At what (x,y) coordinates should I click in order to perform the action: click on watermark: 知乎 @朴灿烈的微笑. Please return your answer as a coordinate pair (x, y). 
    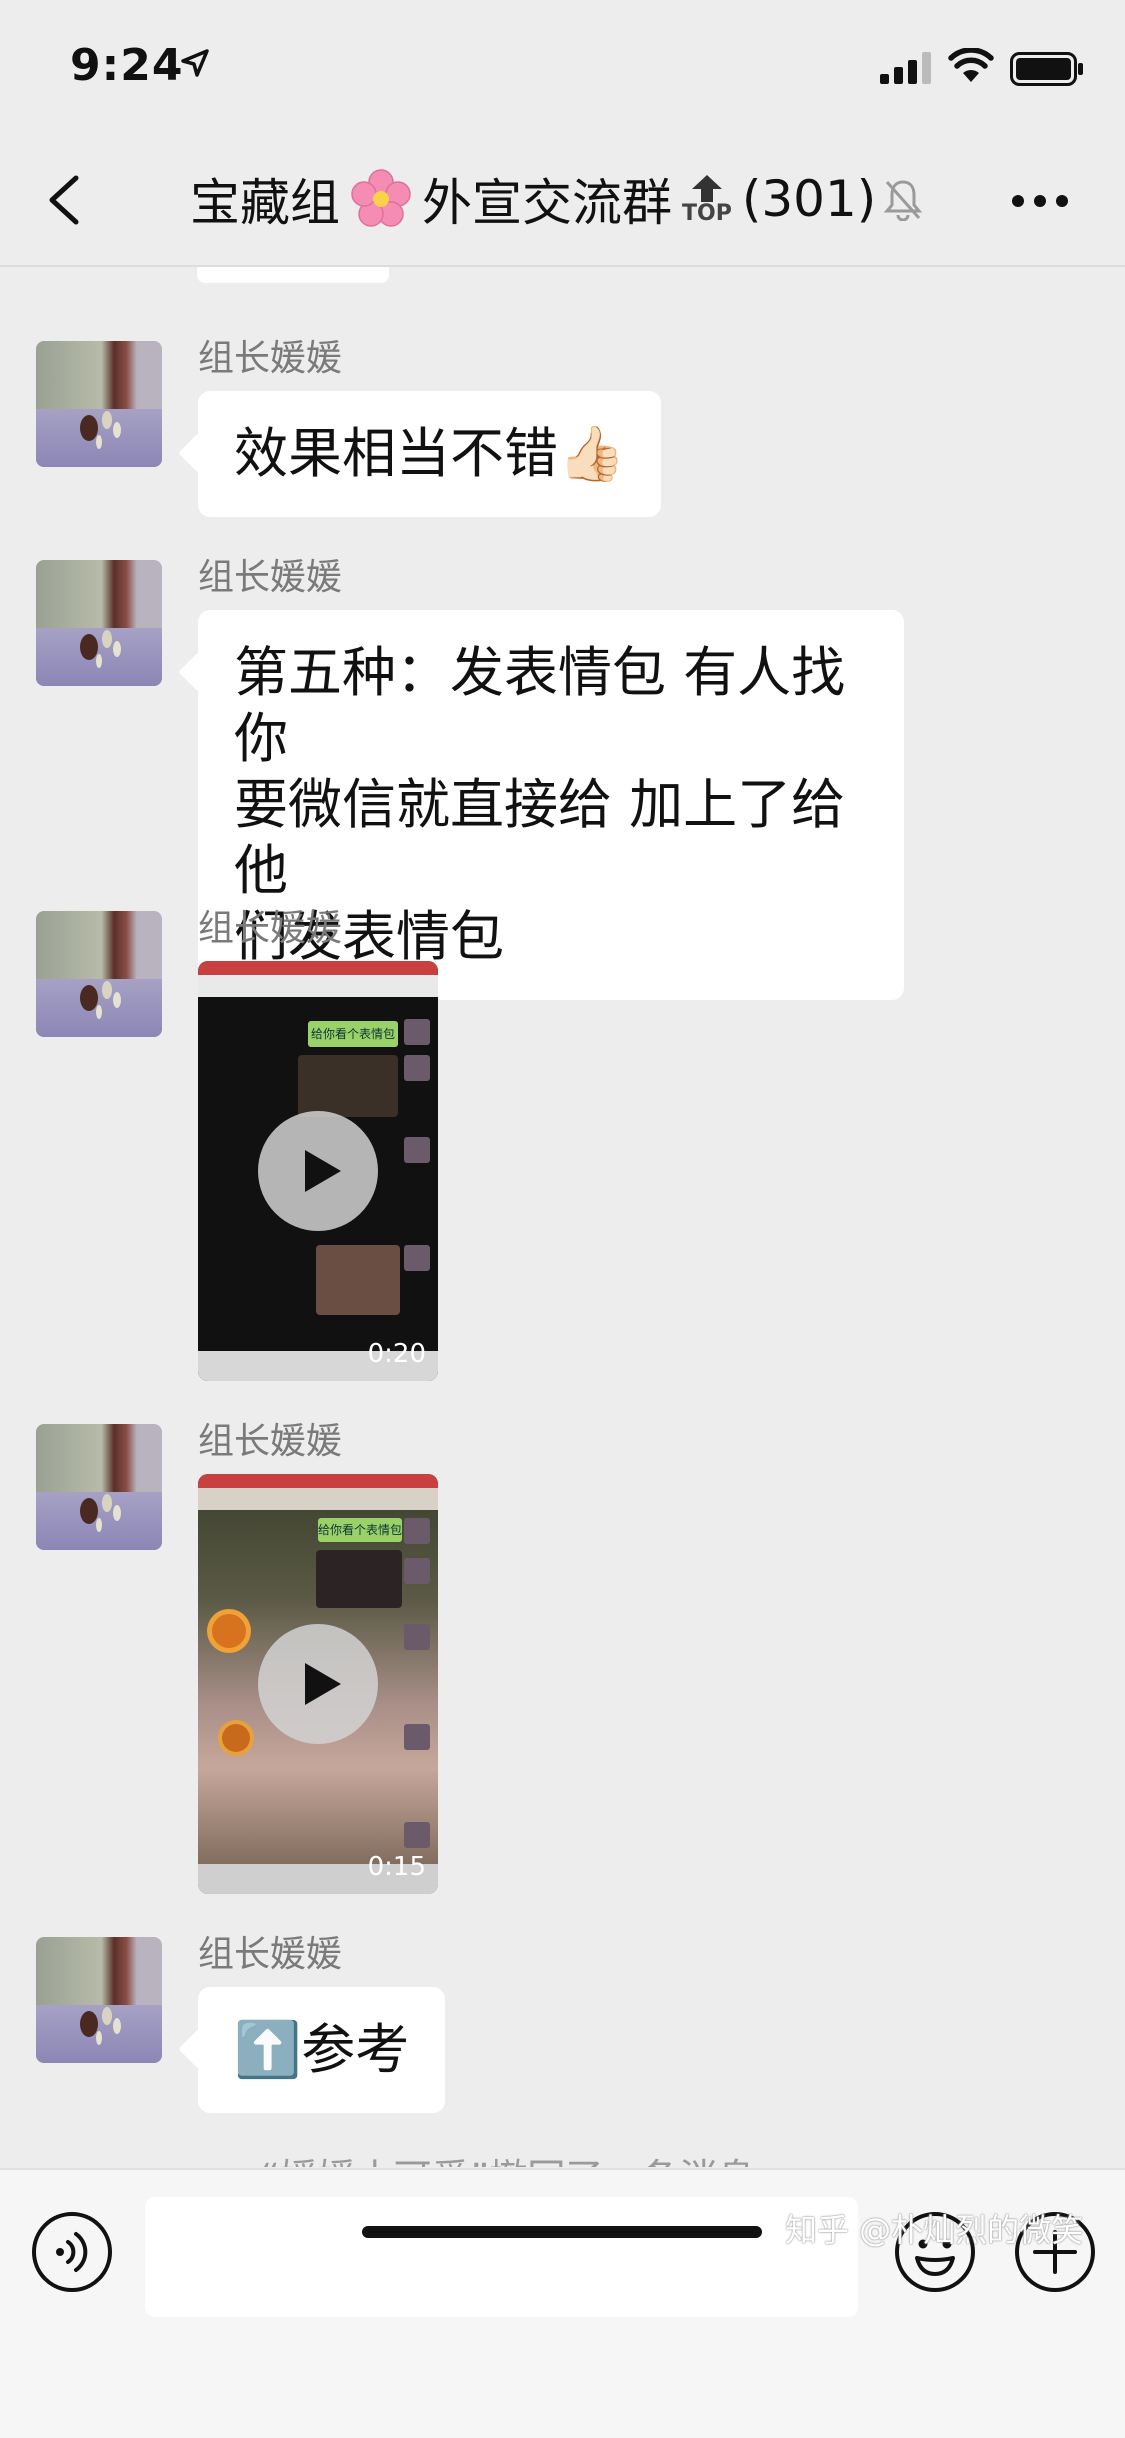
    Looking at the image, I should click on (934, 2230).